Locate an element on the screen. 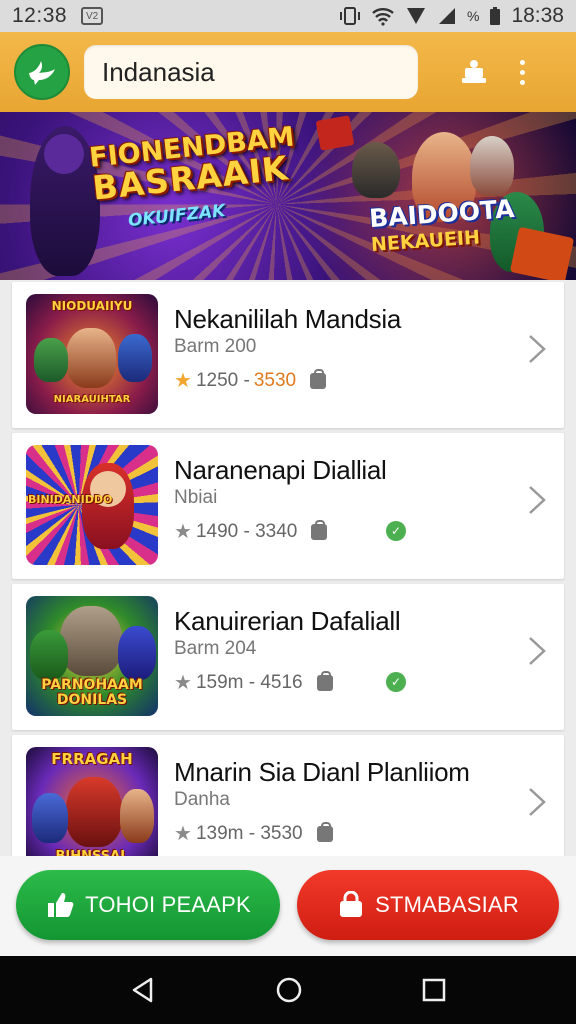 This screenshot has width=576, height=1024. system-nav-bar is located at coordinates (288, 990).